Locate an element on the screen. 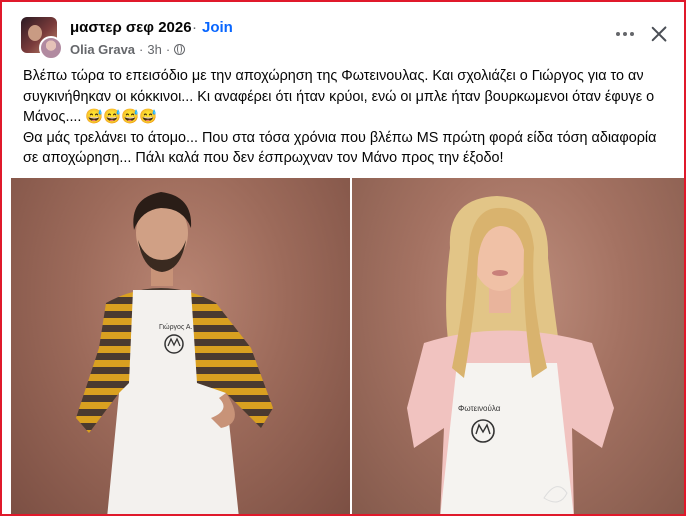 The width and height of the screenshot is (686, 516). author-avatar is located at coordinates (51, 48).